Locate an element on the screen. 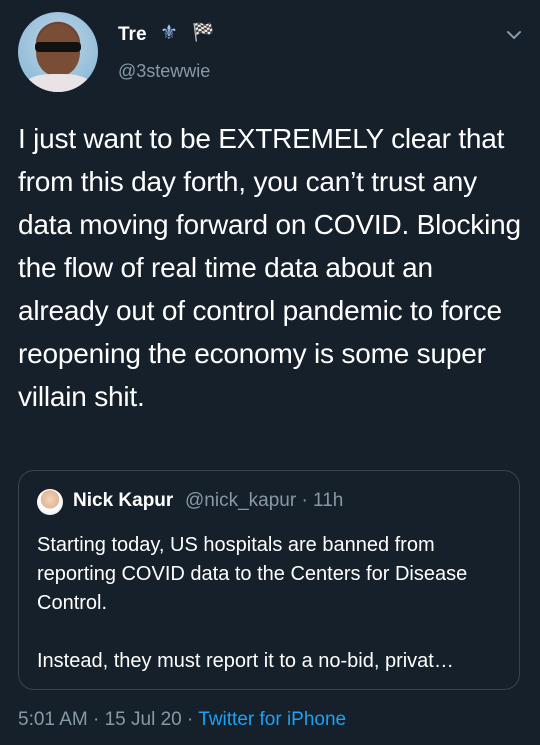 The width and height of the screenshot is (540, 745). tweet-time: 5:01 AM is located at coordinates (53, 719).